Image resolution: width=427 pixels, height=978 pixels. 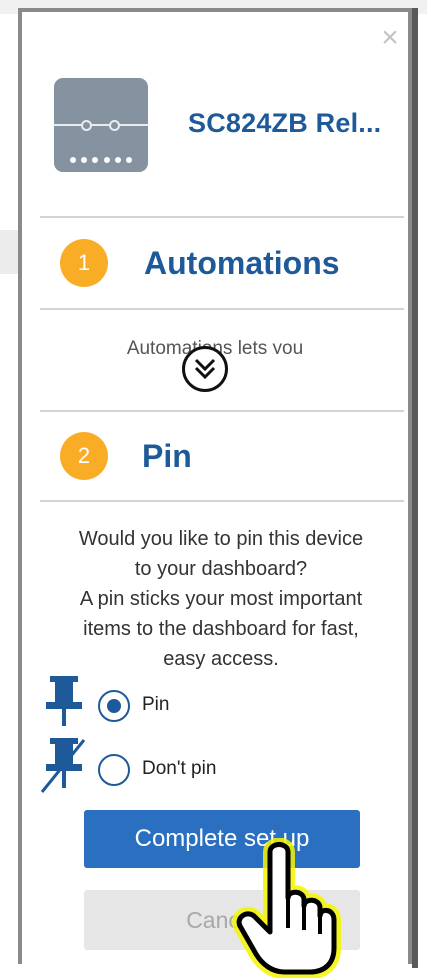 What do you see at coordinates (84, 263) in the screenshot?
I see `step-1-badge: 1` at bounding box center [84, 263].